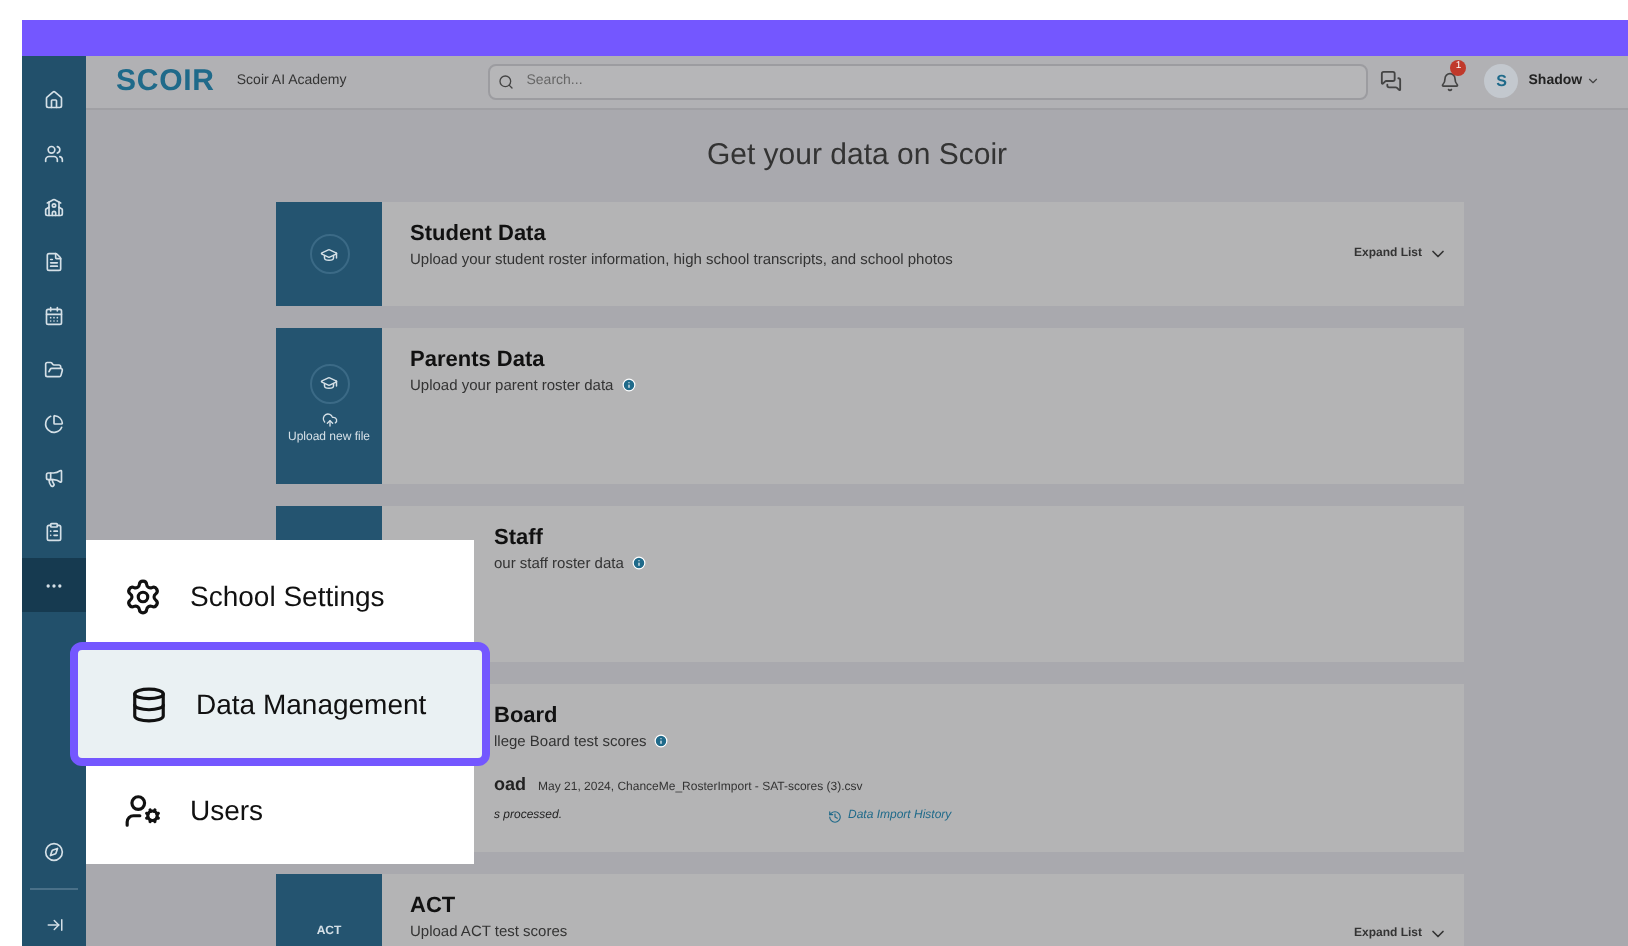  I want to click on avatar: S, so click(1501, 81).